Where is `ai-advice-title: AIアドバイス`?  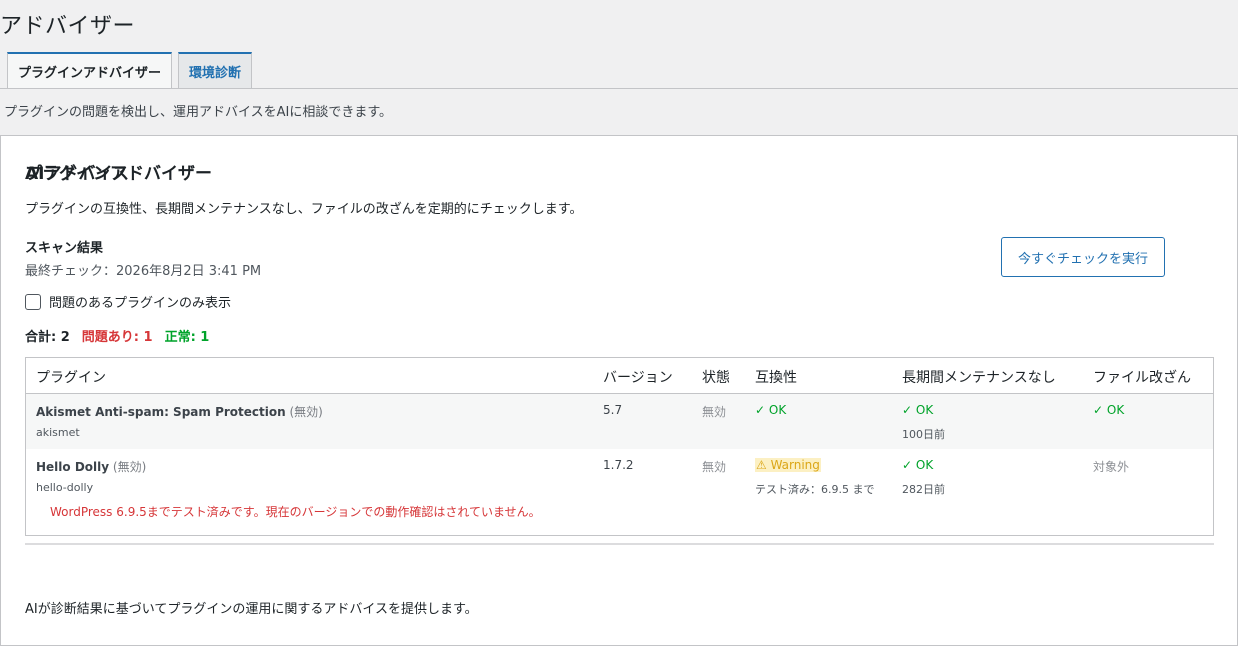 ai-advice-title: AIアドバイス is located at coordinates (77, 174).